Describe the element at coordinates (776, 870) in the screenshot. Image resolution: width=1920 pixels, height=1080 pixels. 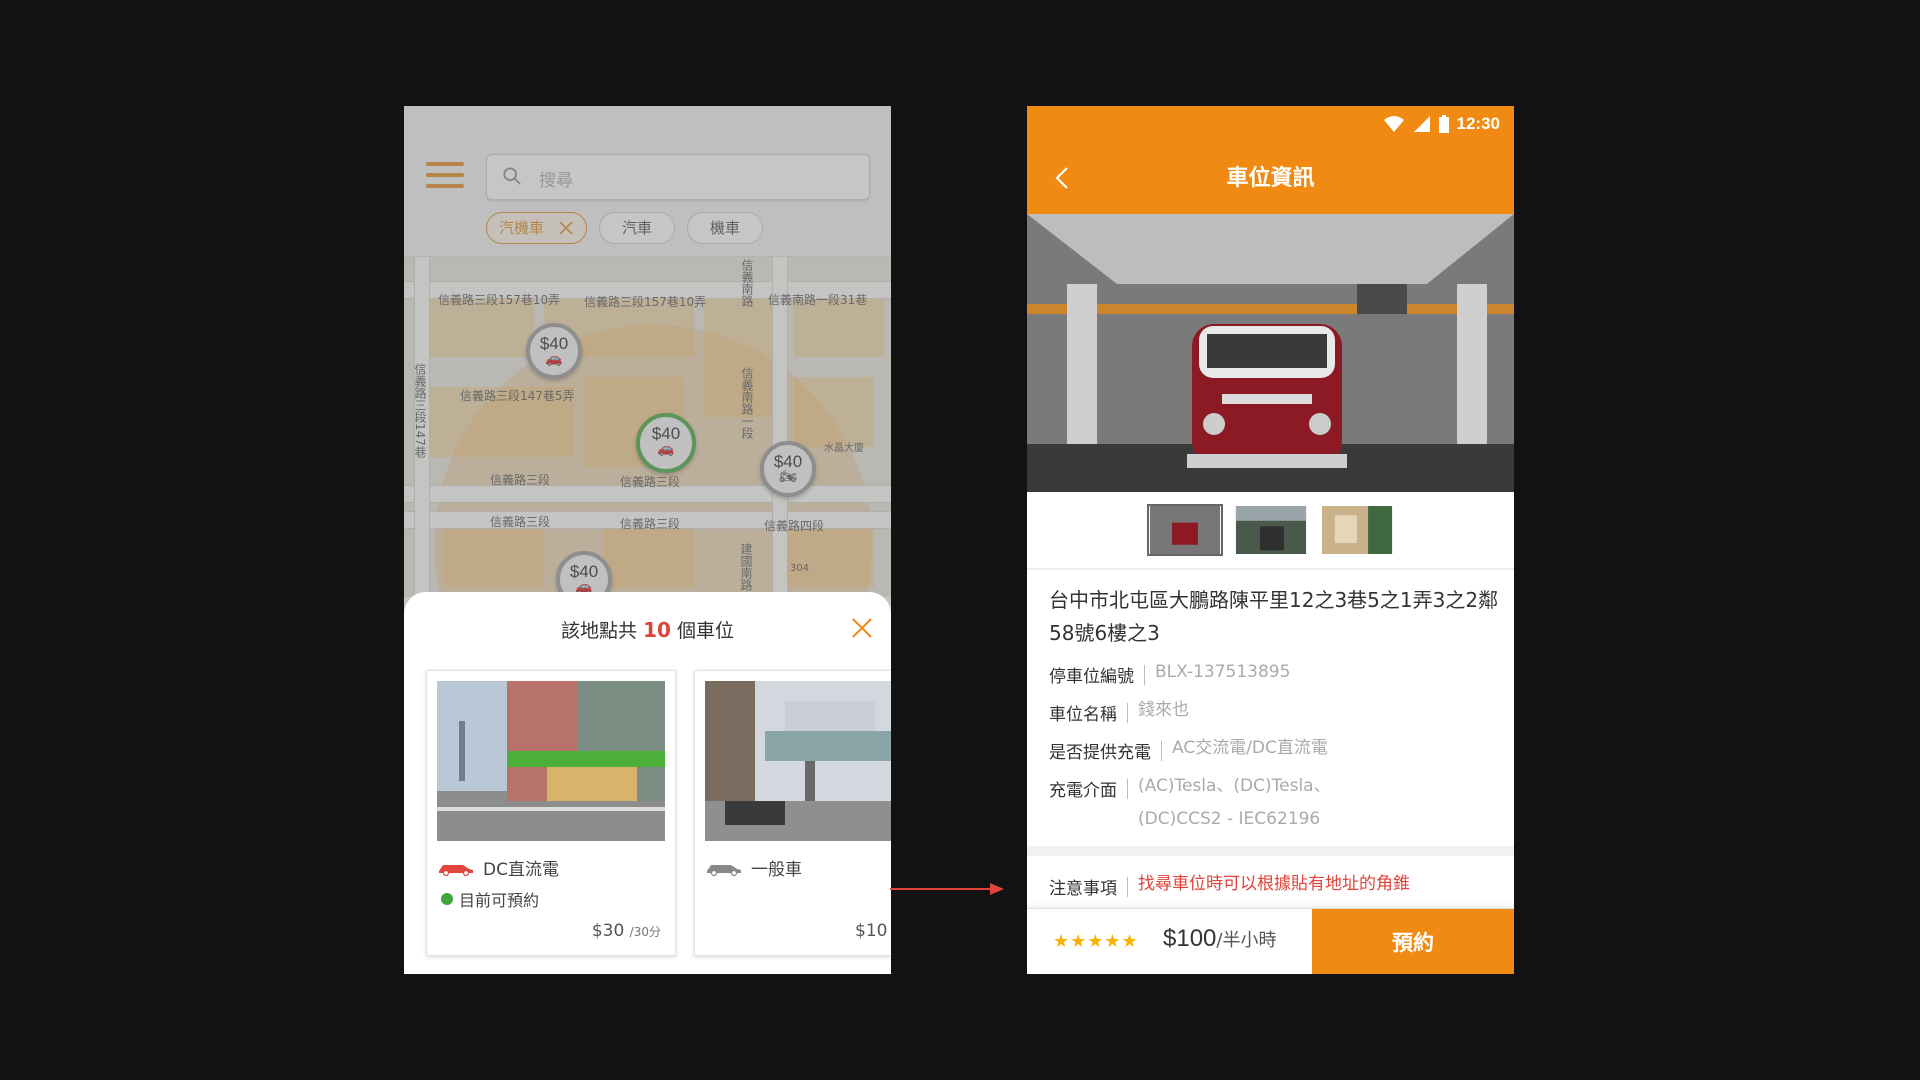
I see `card-type-label: 一般車` at that location.